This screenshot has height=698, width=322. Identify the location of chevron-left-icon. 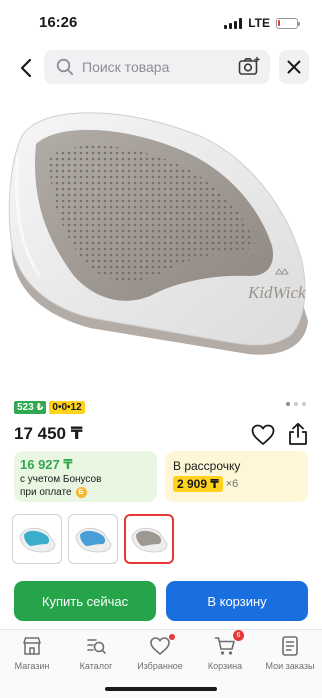
(26, 68).